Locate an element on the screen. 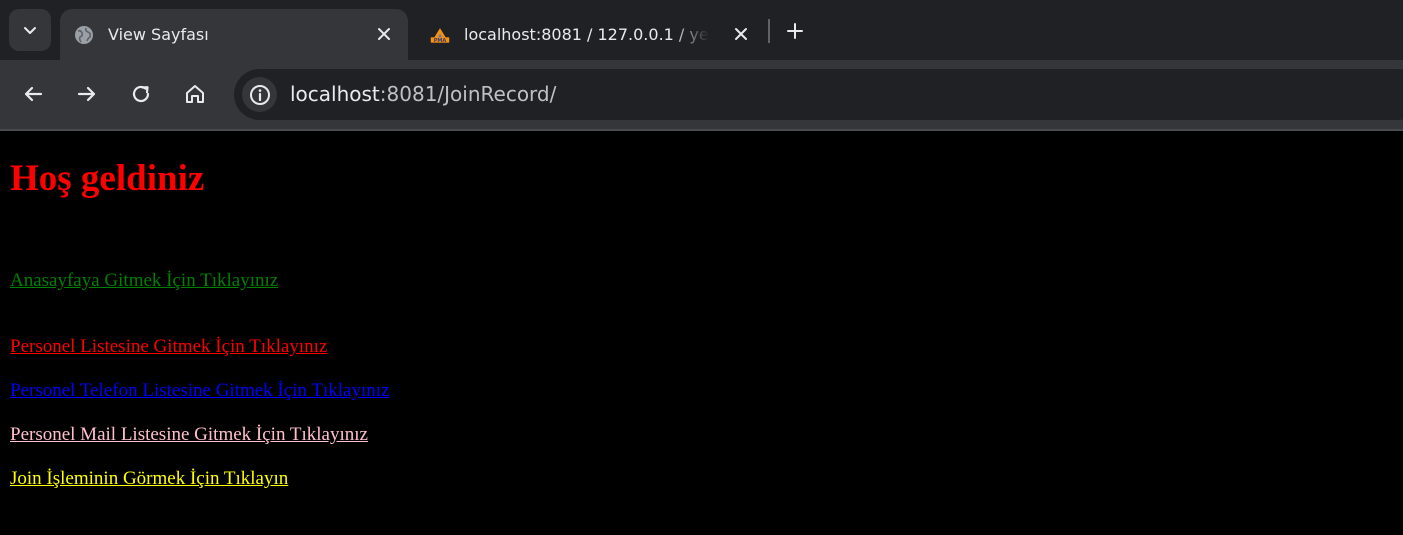 The height and width of the screenshot is (535, 1403). tab-search-button is located at coordinates (30, 30).